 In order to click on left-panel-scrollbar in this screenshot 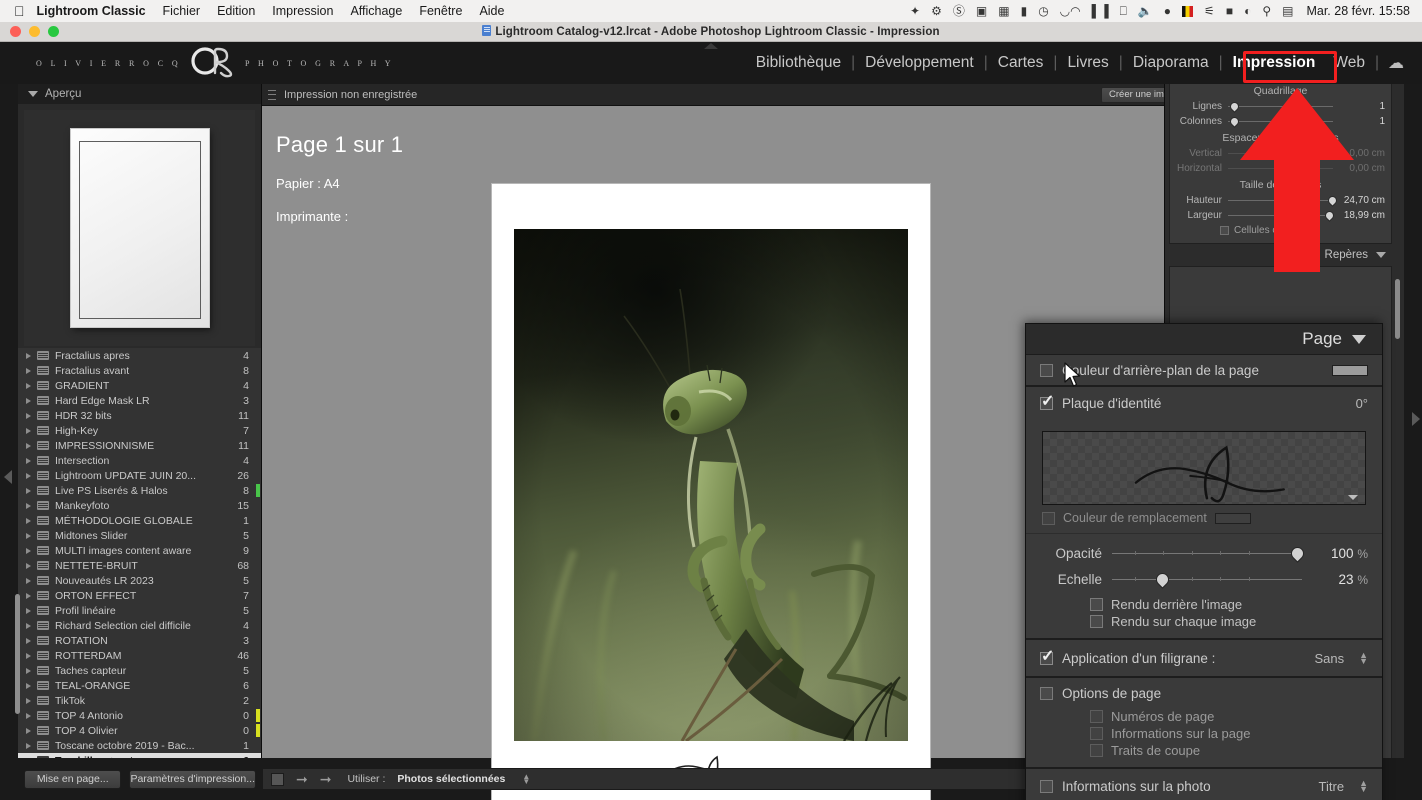, I will do `click(17, 654)`.